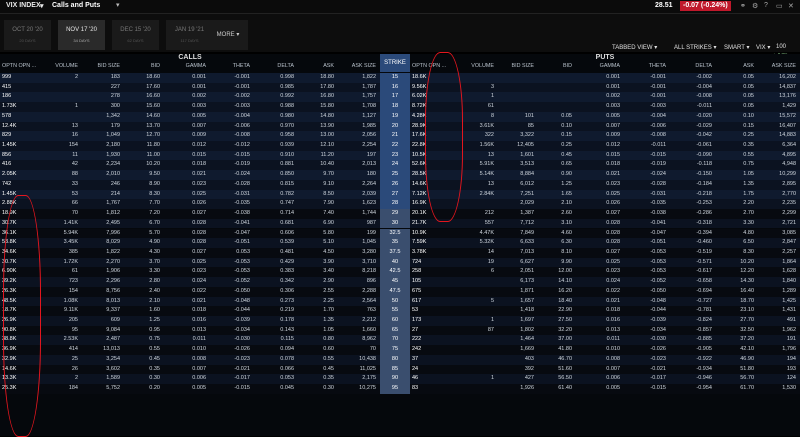 This screenshot has width=800, height=437. Describe the element at coordinates (189, 35) in the screenshot. I see `tab-jan-19: JAN 19 '21 117 DAYS` at that location.